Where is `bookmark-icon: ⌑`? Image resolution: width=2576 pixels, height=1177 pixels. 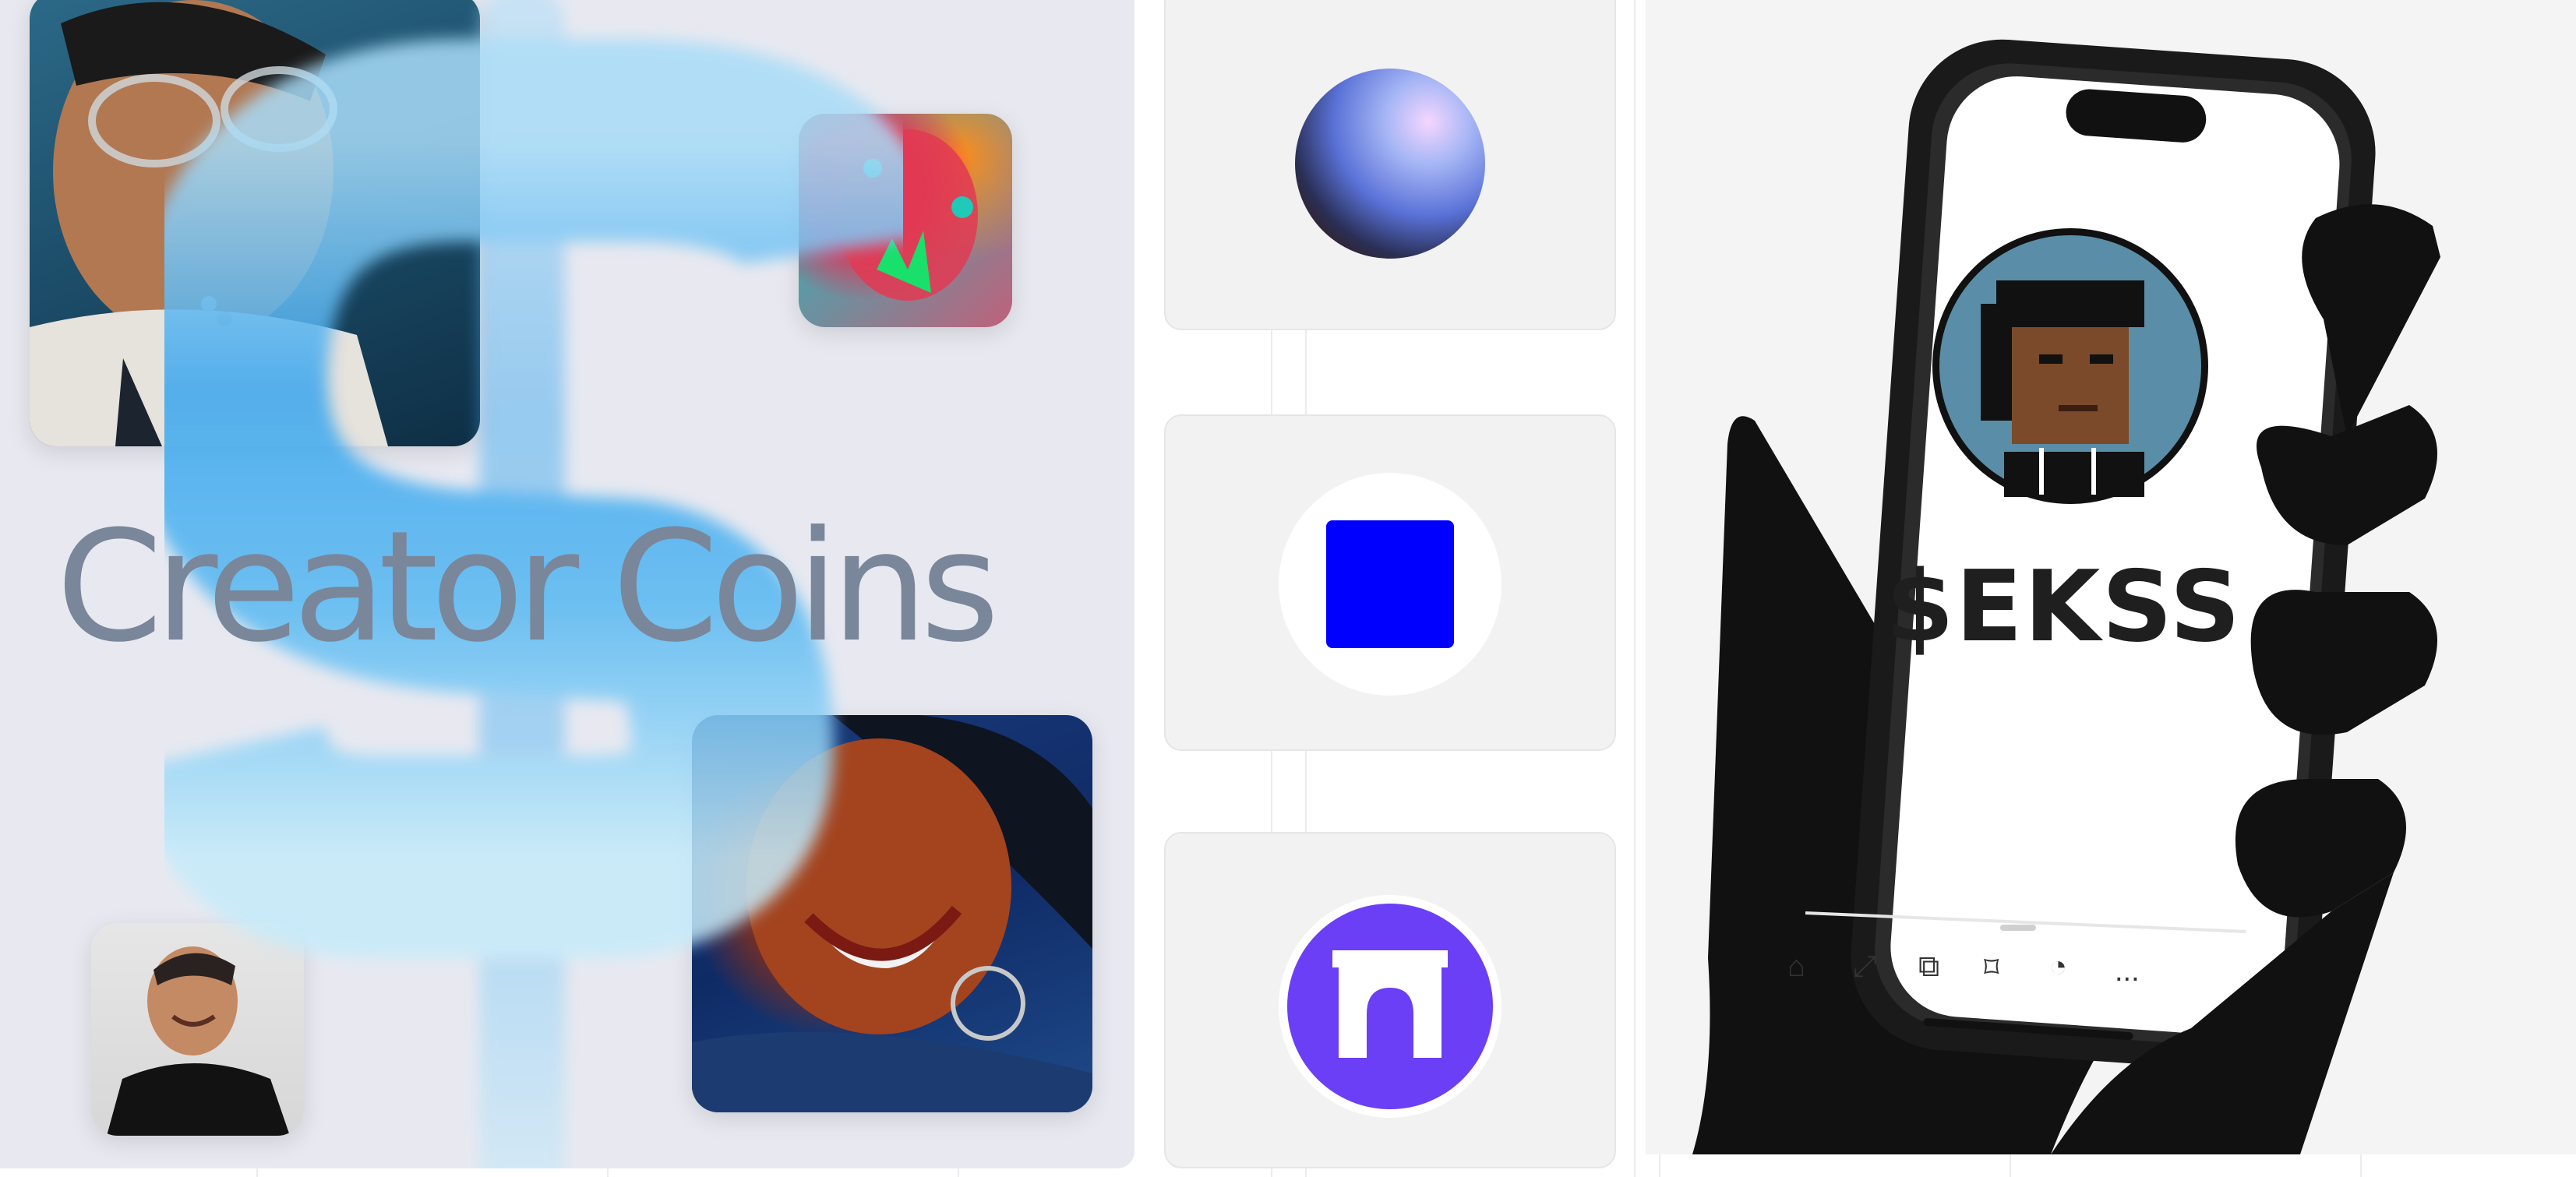
bookmark-icon: ⌑ is located at coordinates (1991, 967).